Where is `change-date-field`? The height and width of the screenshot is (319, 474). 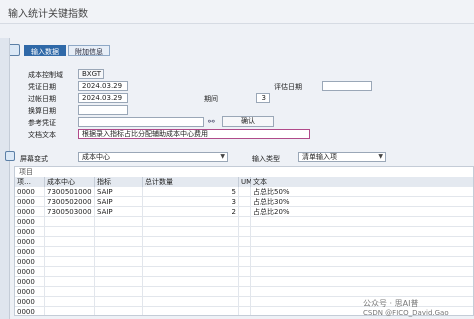
change-date-field is located at coordinates (103, 110).